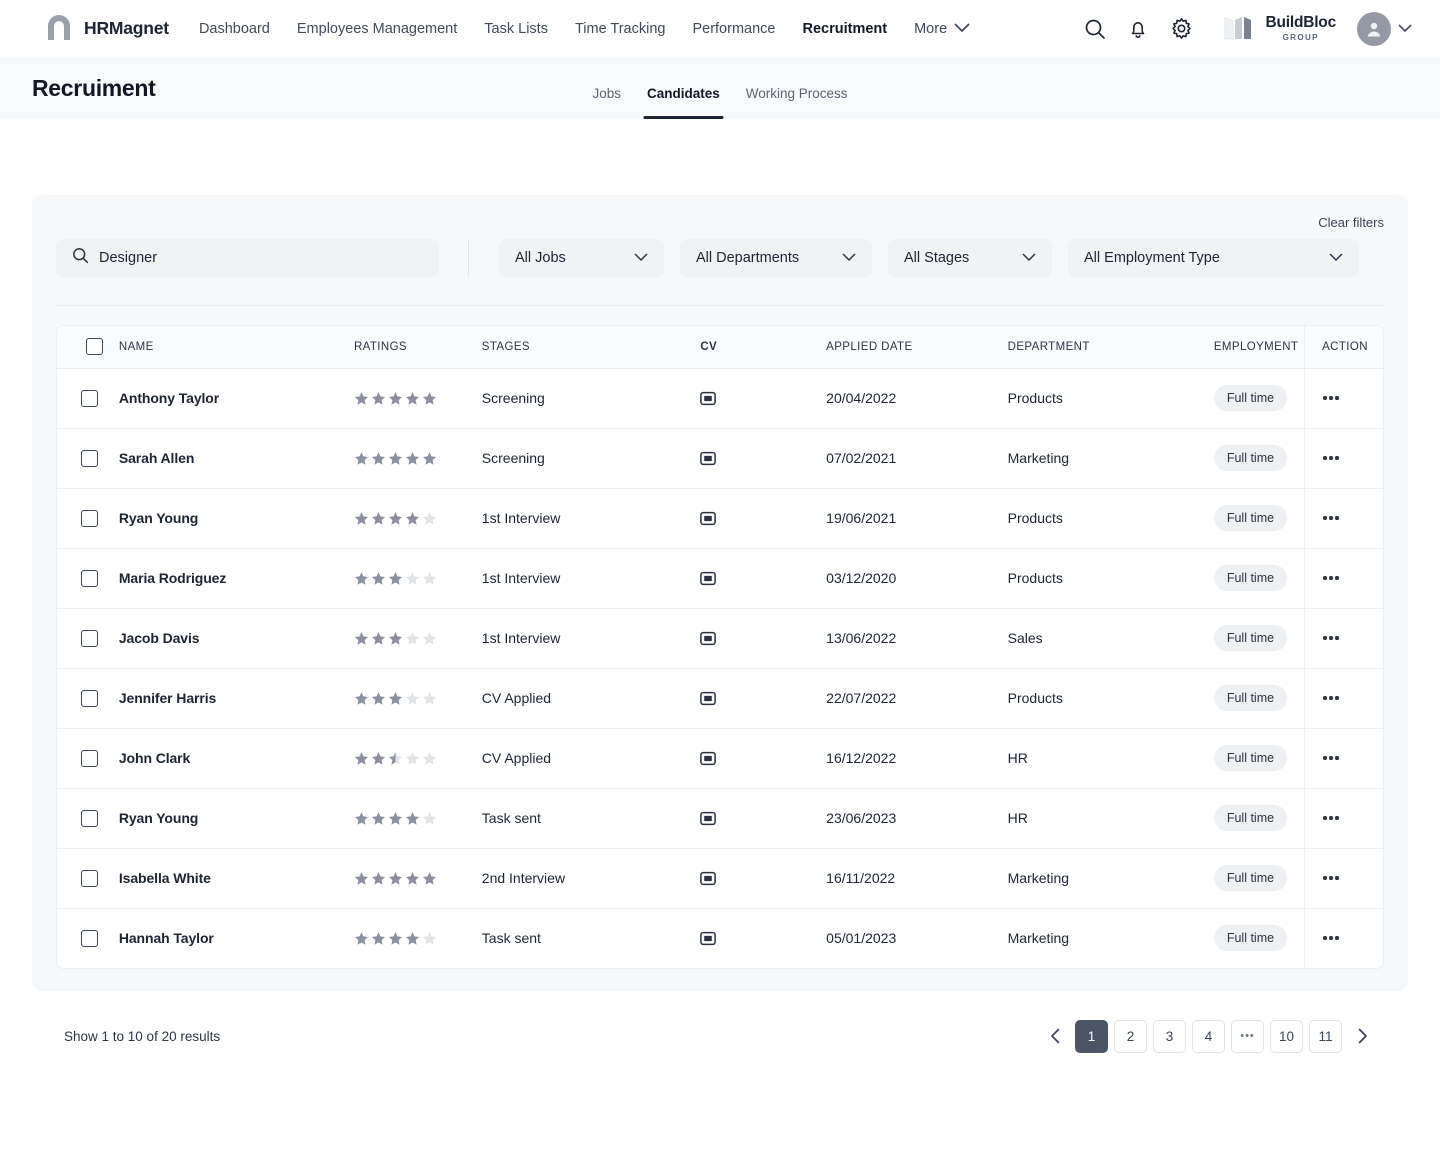 The height and width of the screenshot is (1171, 1440). I want to click on filter-divider, so click(468, 258).